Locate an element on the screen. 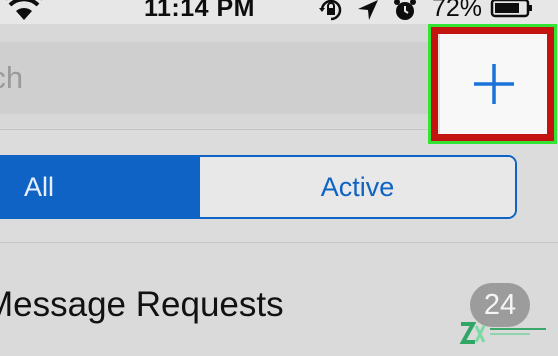 The image size is (558, 356). battery-percent: 72% is located at coordinates (457, 11).